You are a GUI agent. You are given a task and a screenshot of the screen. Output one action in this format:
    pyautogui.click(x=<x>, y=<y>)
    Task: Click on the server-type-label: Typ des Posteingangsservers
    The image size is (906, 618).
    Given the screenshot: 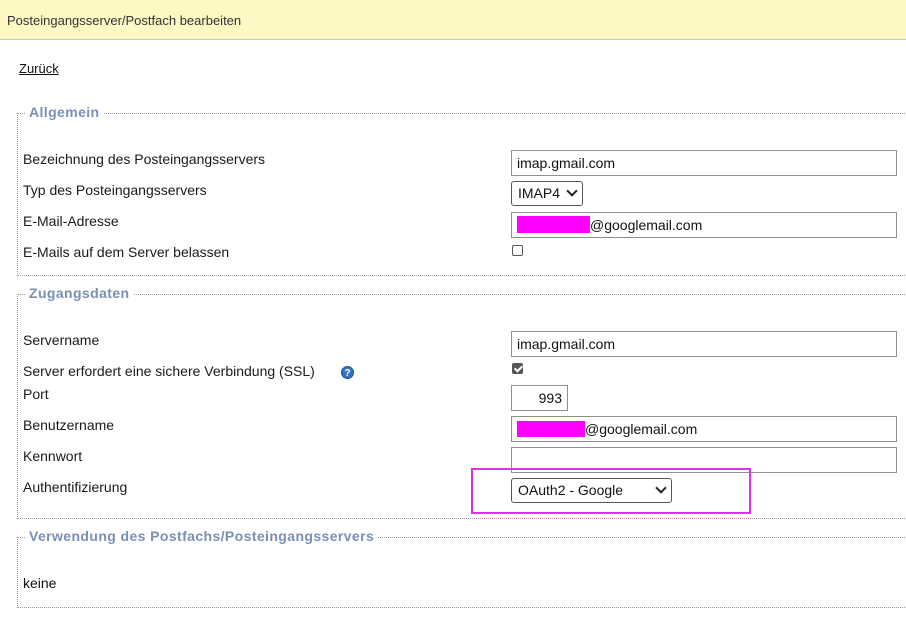 What is the action you would take?
    pyautogui.click(x=115, y=190)
    